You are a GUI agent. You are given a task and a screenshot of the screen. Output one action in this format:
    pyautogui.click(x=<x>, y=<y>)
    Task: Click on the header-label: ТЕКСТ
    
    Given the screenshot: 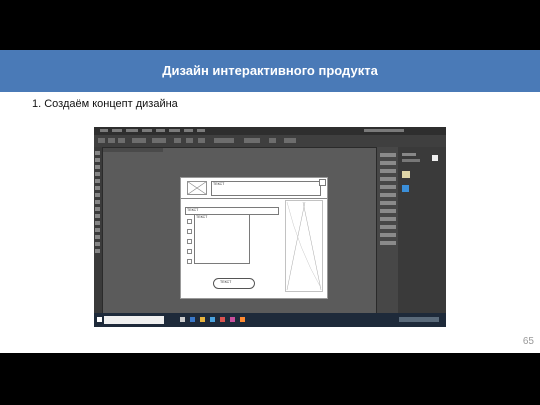 What is the action you would take?
    pyautogui.click(x=219, y=184)
    